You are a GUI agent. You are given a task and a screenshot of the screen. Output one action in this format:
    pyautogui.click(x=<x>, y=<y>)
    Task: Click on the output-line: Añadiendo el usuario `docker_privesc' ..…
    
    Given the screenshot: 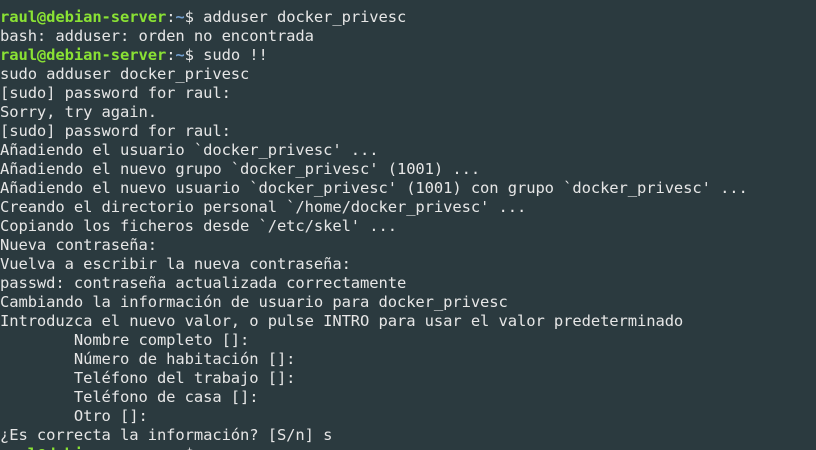 What is the action you would take?
    pyautogui.click(x=189, y=150)
    